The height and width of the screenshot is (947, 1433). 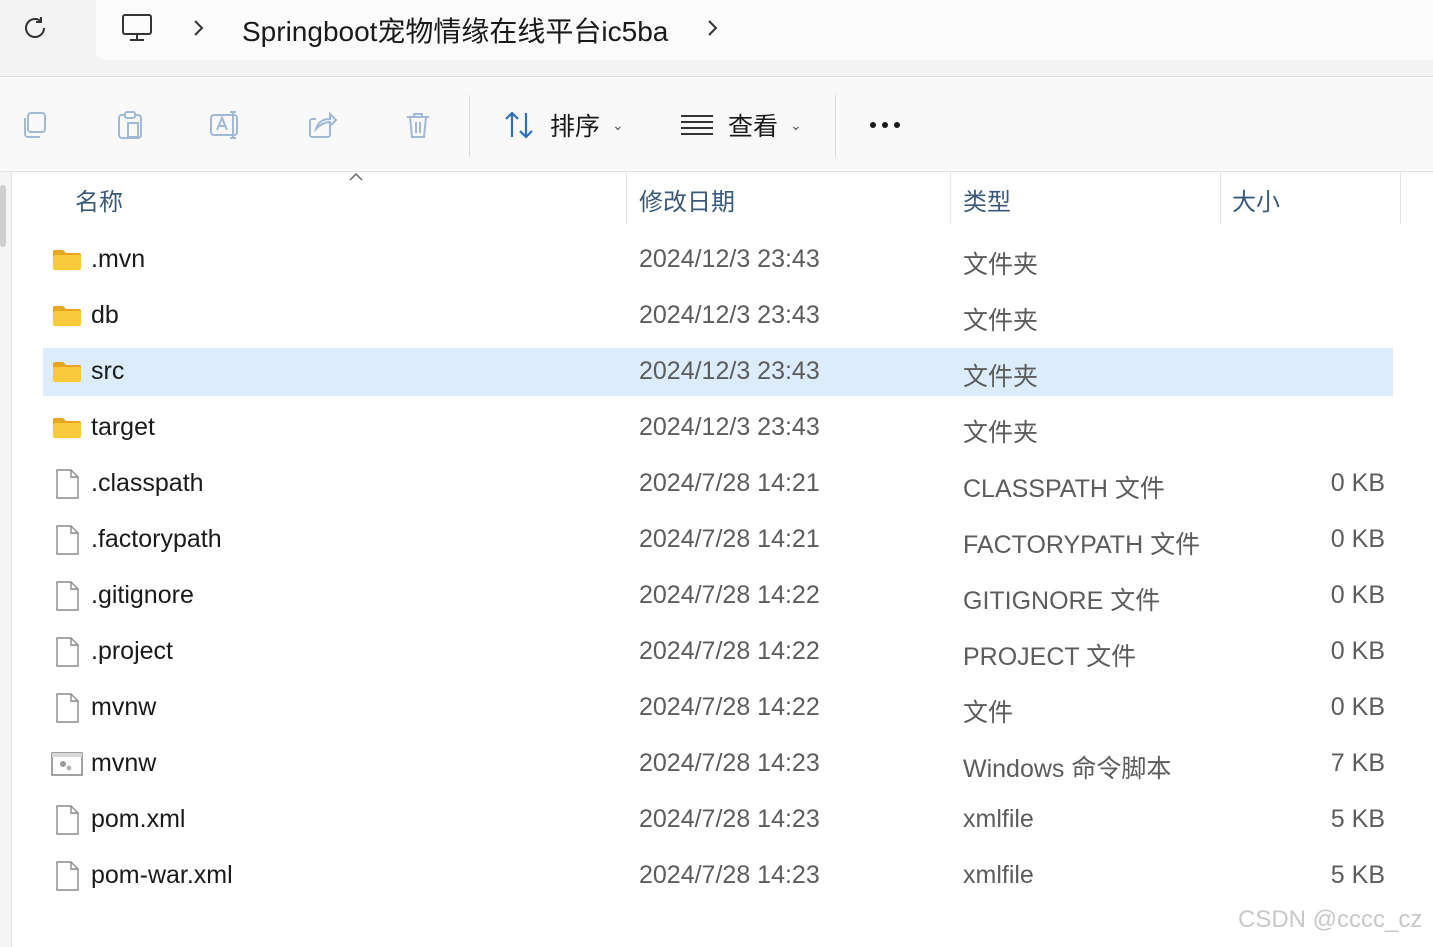 What do you see at coordinates (132, 651) in the screenshot?
I see `file-name: .project` at bounding box center [132, 651].